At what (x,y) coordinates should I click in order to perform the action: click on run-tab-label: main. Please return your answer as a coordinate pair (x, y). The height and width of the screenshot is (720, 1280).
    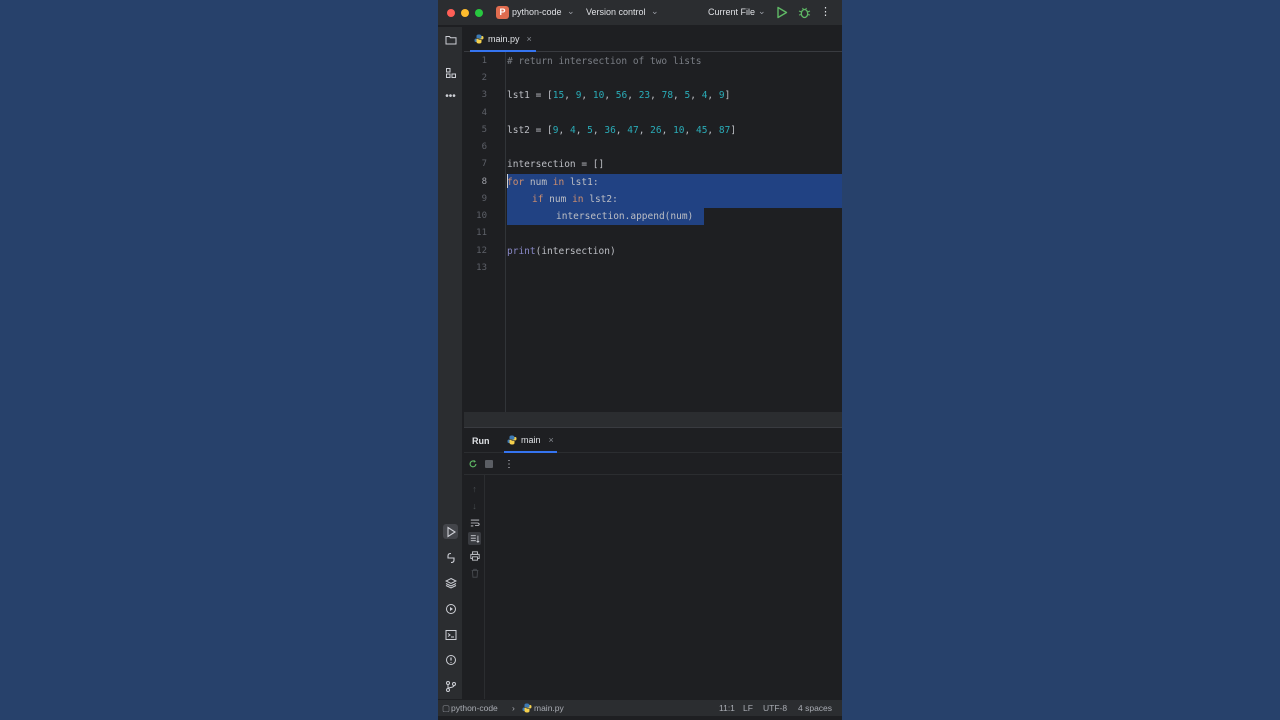
    Looking at the image, I should click on (531, 439).